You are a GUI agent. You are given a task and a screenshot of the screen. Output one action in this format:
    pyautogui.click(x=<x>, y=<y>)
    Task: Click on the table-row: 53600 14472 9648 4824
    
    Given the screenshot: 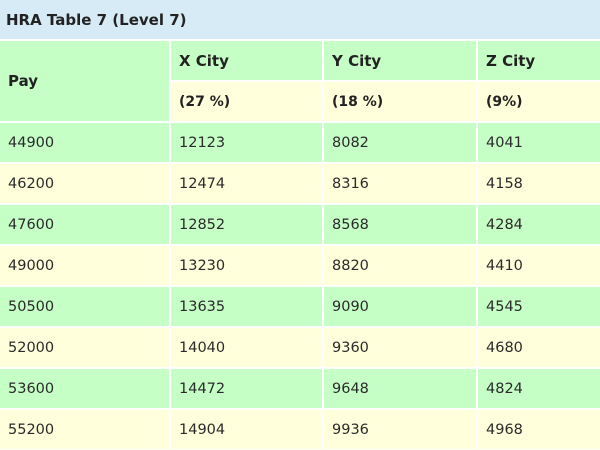 What is the action you would take?
    pyautogui.click(x=300, y=389)
    